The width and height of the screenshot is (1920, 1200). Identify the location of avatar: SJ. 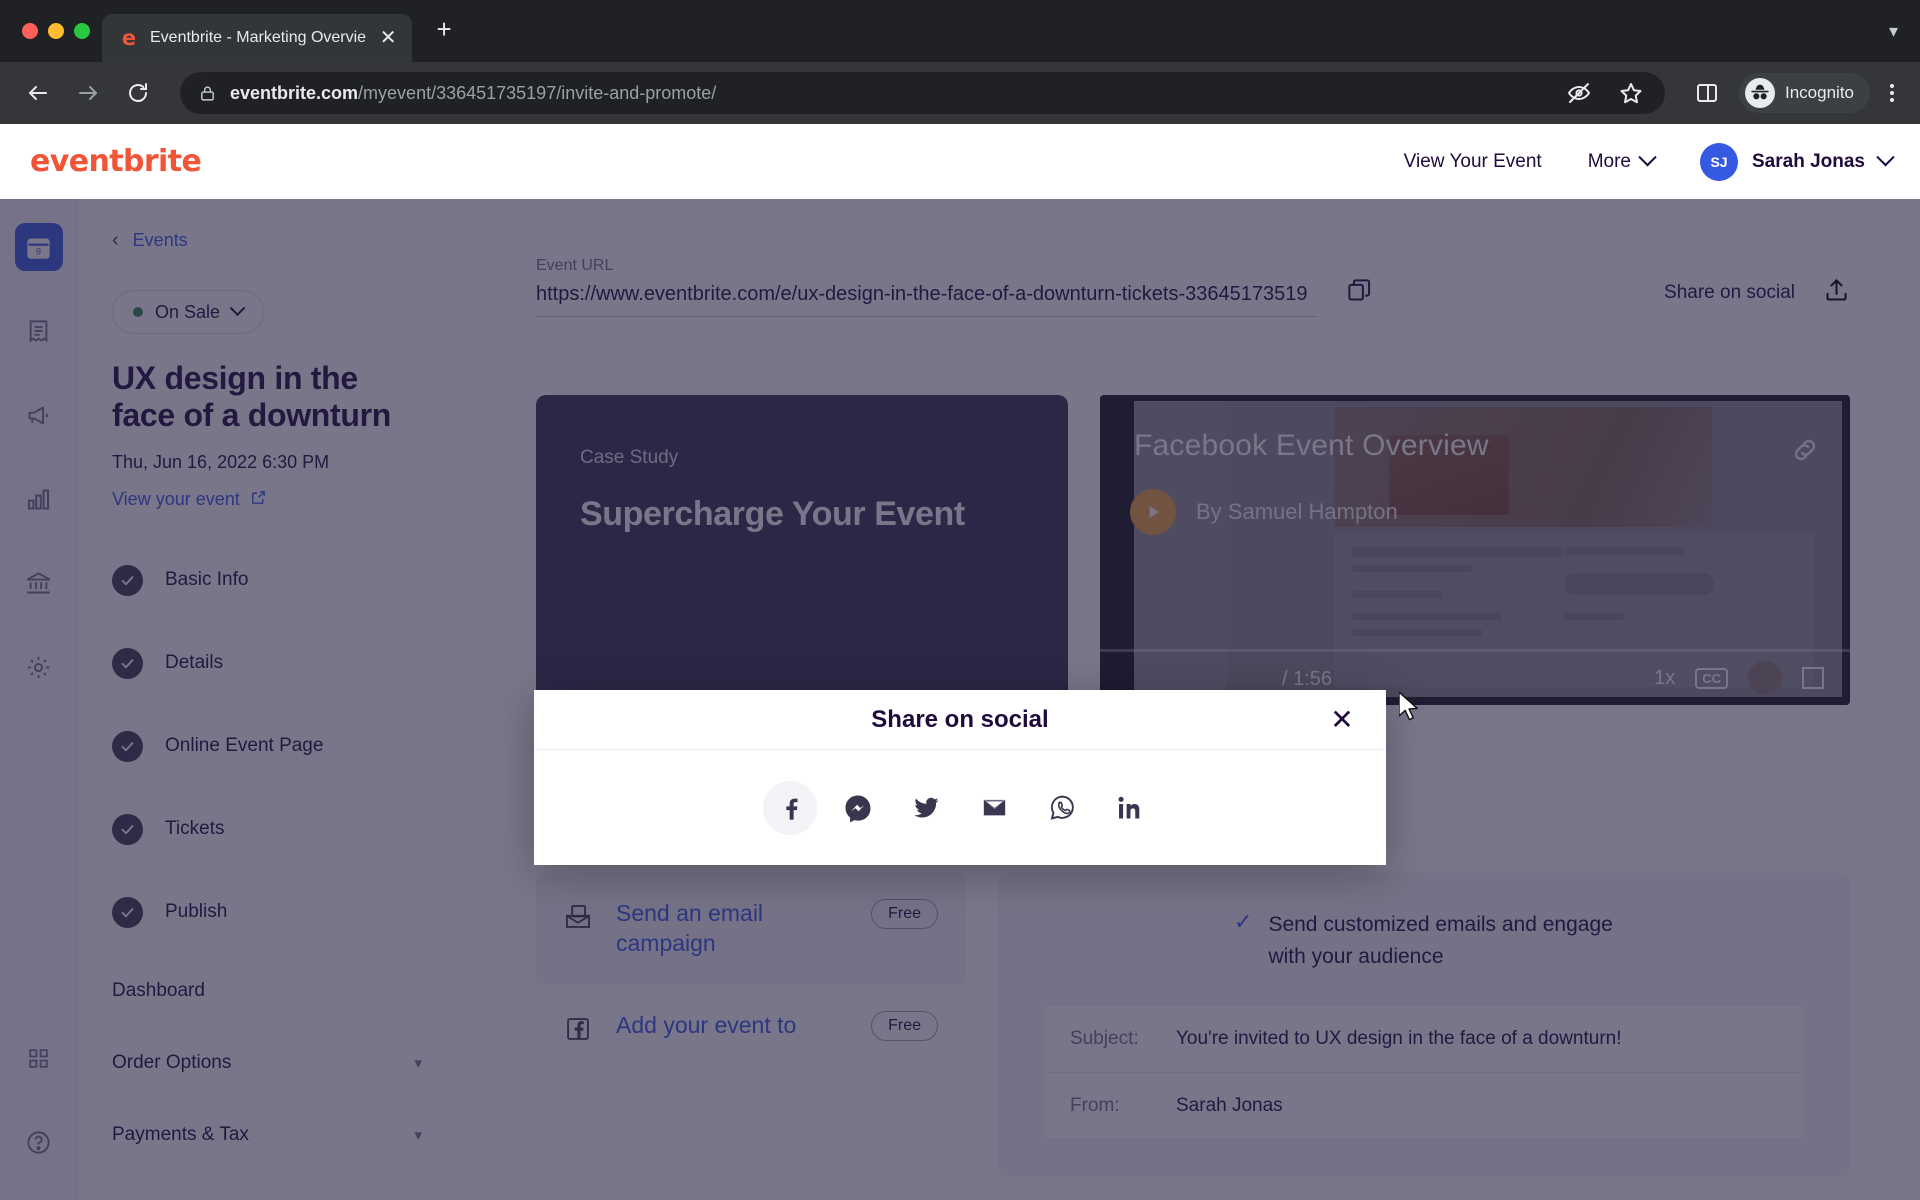
(1719, 161).